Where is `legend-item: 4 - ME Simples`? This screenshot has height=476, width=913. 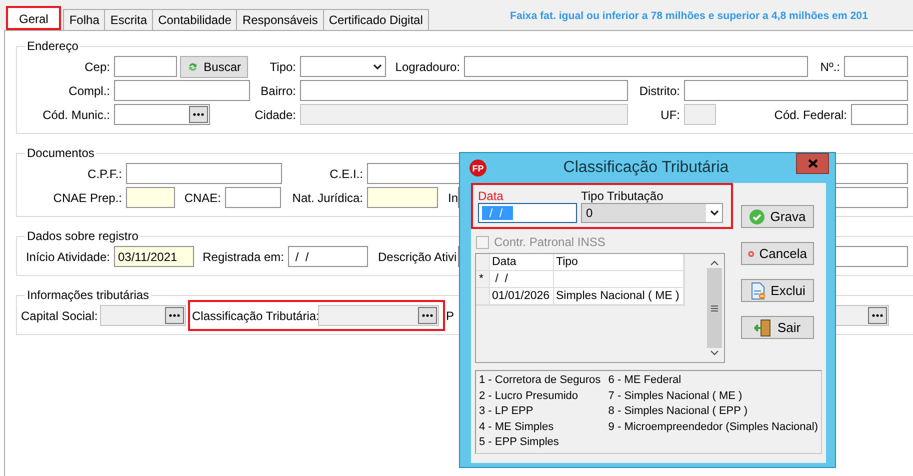 legend-item: 4 - ME Simples is located at coordinates (517, 427).